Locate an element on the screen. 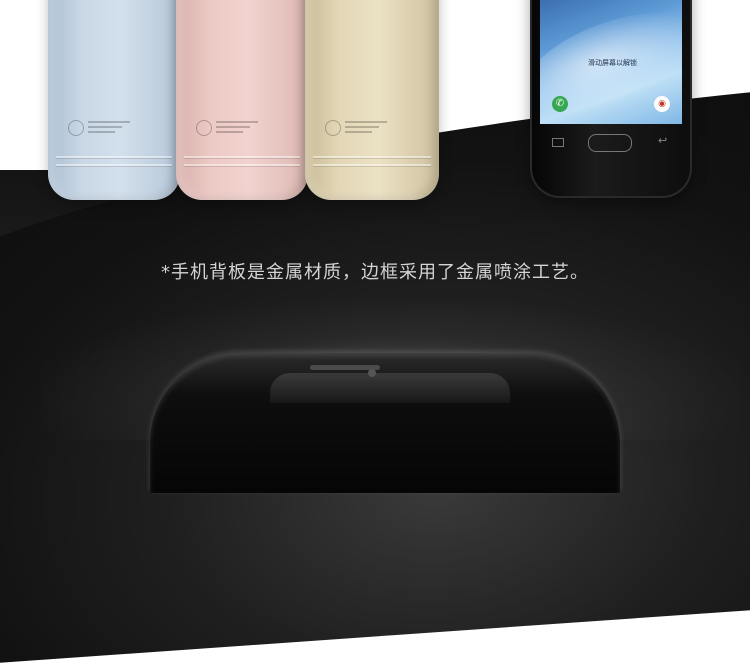  back-arrow-icon: ↩ is located at coordinates (663, 140).